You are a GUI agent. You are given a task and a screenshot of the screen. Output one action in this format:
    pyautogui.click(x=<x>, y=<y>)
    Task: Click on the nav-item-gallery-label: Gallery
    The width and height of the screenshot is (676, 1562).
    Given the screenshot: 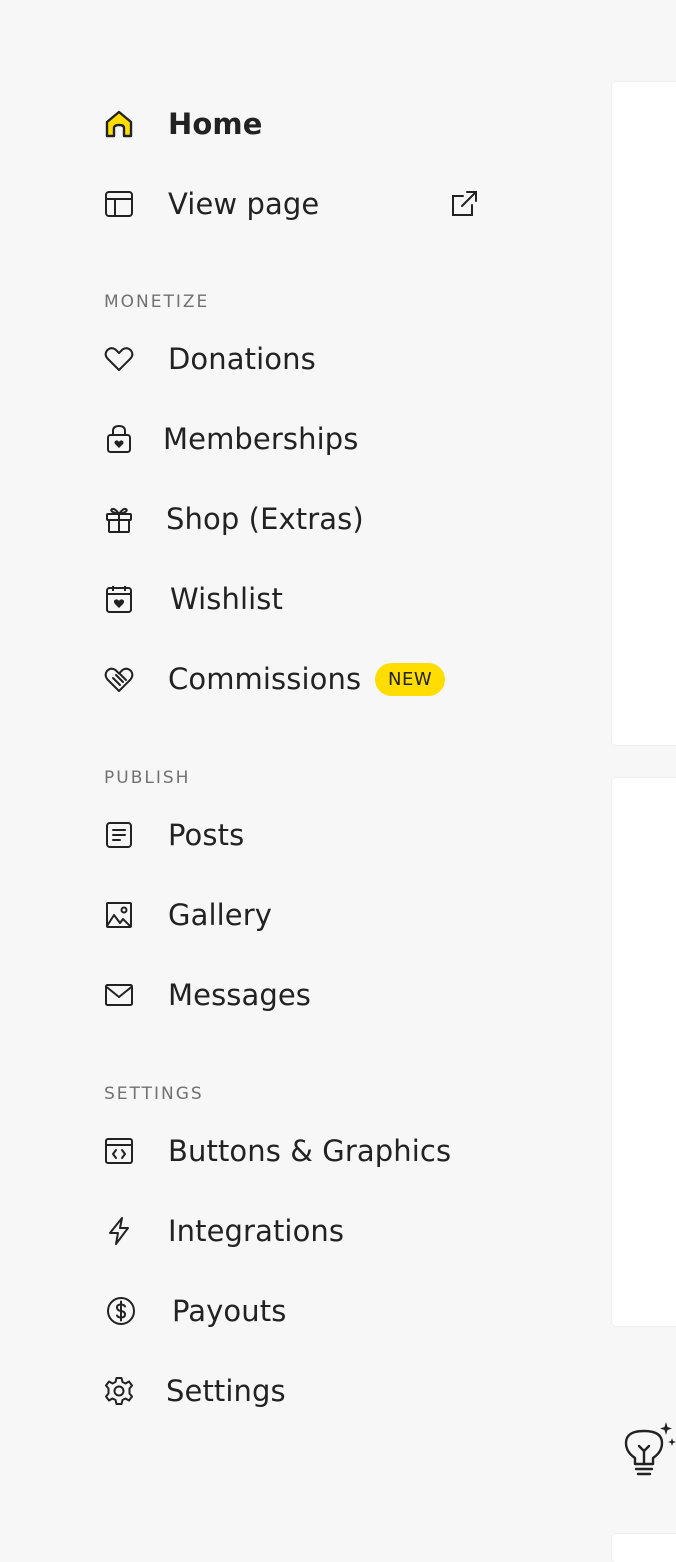 What is the action you would take?
    pyautogui.click(x=220, y=915)
    